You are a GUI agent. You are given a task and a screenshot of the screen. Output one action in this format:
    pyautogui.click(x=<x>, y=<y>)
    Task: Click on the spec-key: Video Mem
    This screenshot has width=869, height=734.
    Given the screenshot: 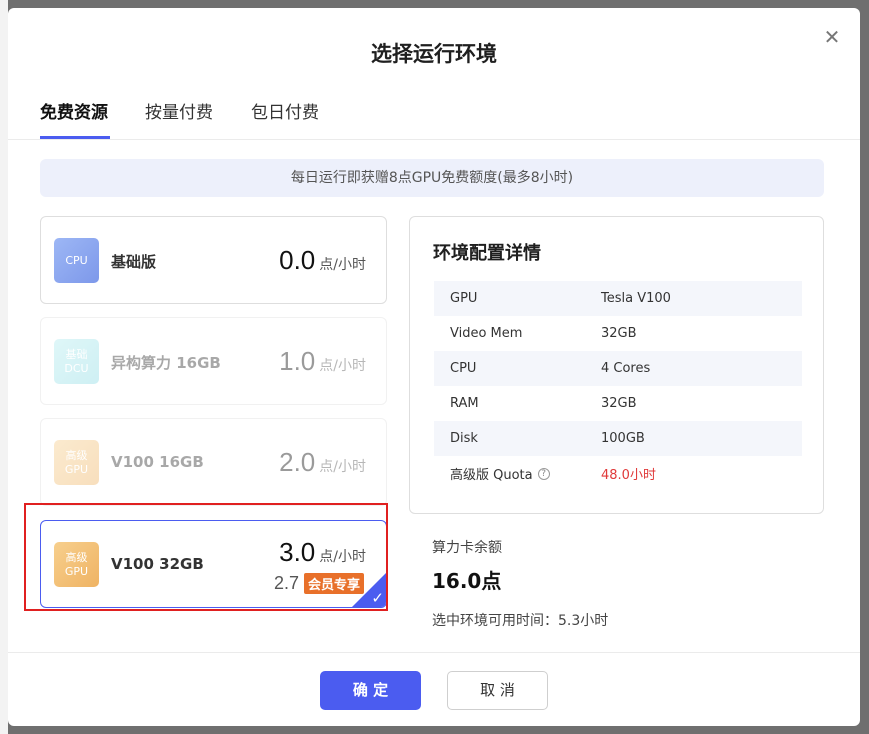 What is the action you would take?
    pyautogui.click(x=486, y=333)
    